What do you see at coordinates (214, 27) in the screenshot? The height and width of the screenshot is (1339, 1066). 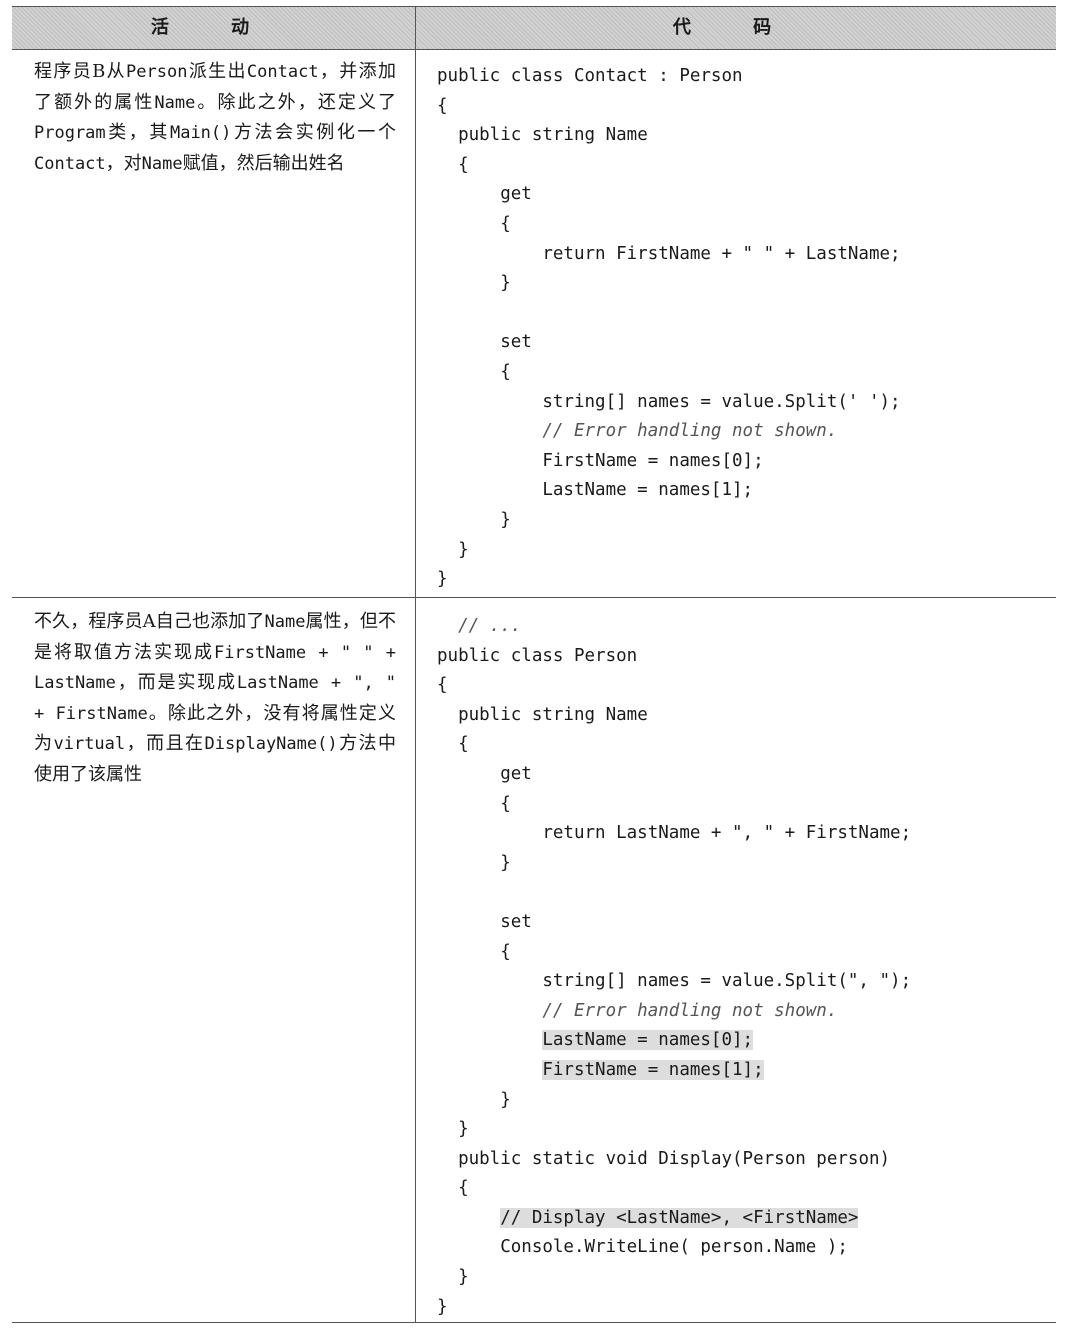 I see `header-activity: 活 动` at bounding box center [214, 27].